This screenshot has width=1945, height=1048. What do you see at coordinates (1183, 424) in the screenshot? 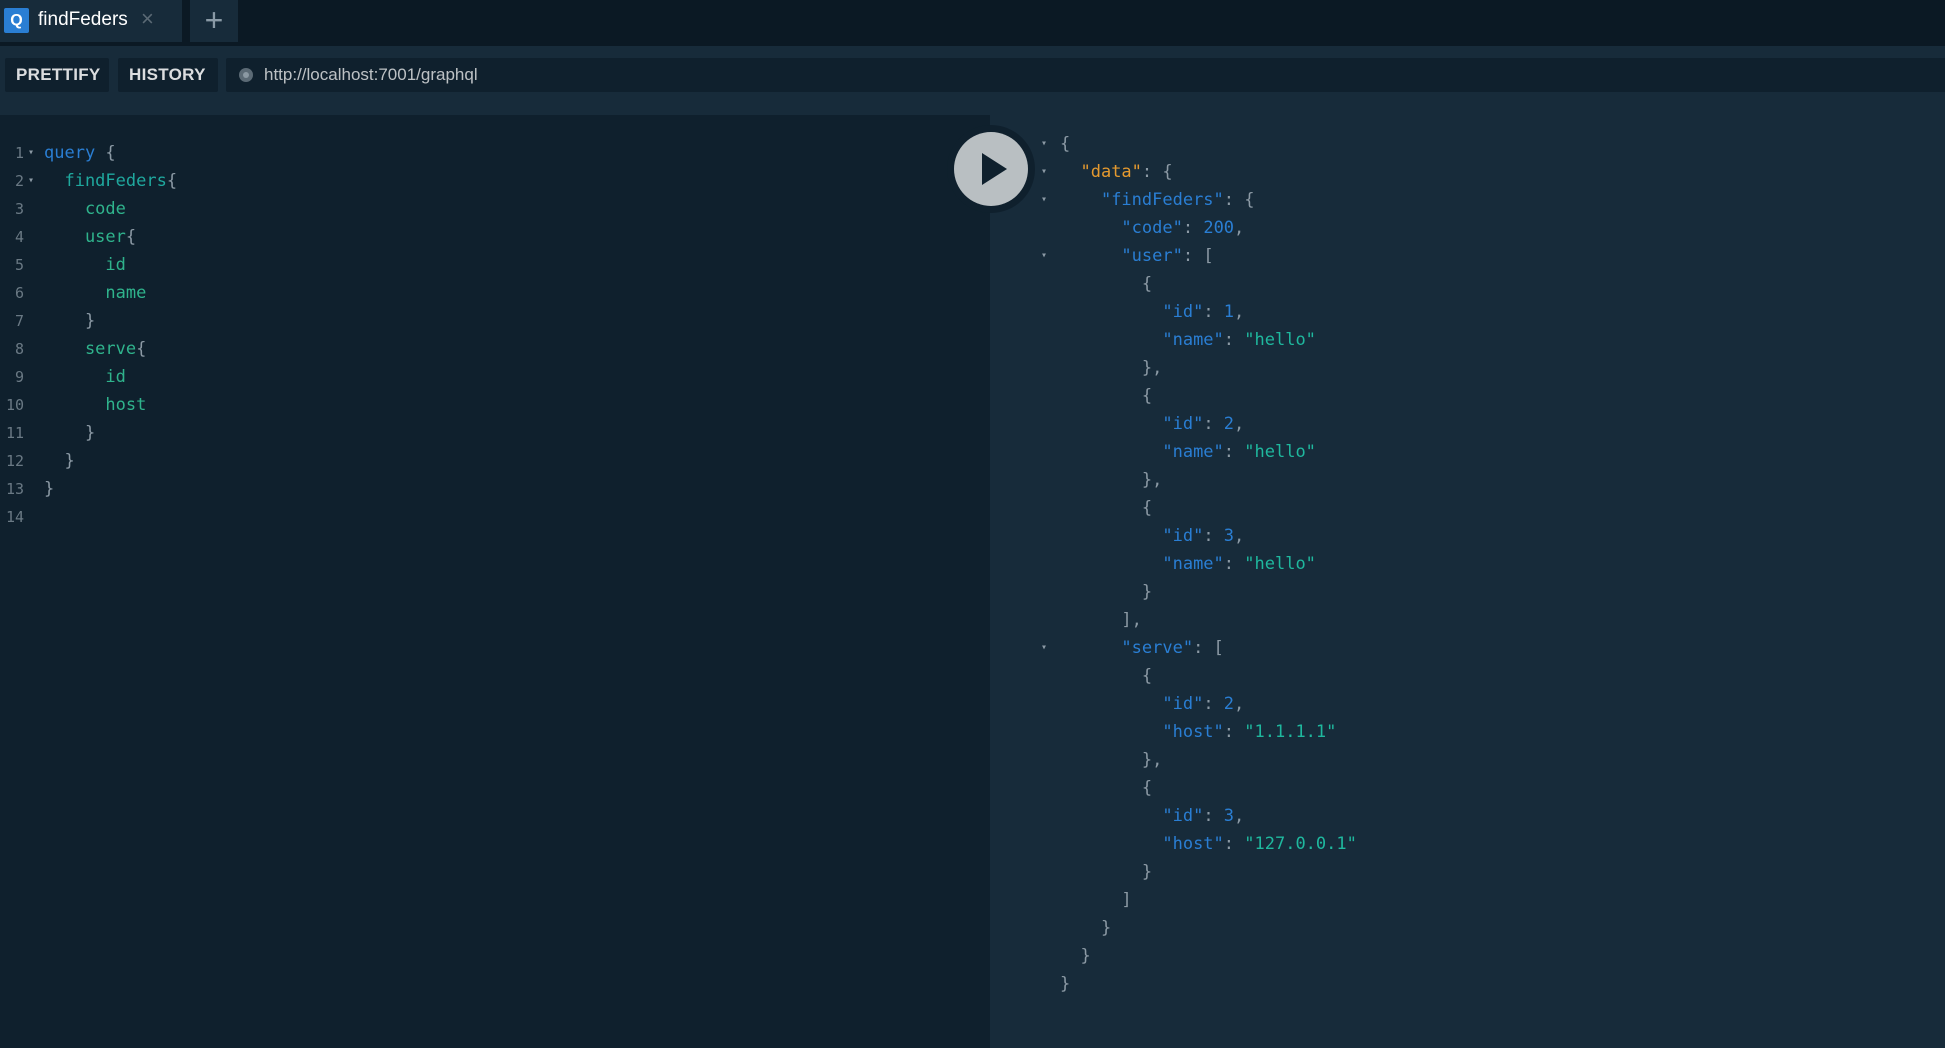
I see `result-token: "id"` at bounding box center [1183, 424].